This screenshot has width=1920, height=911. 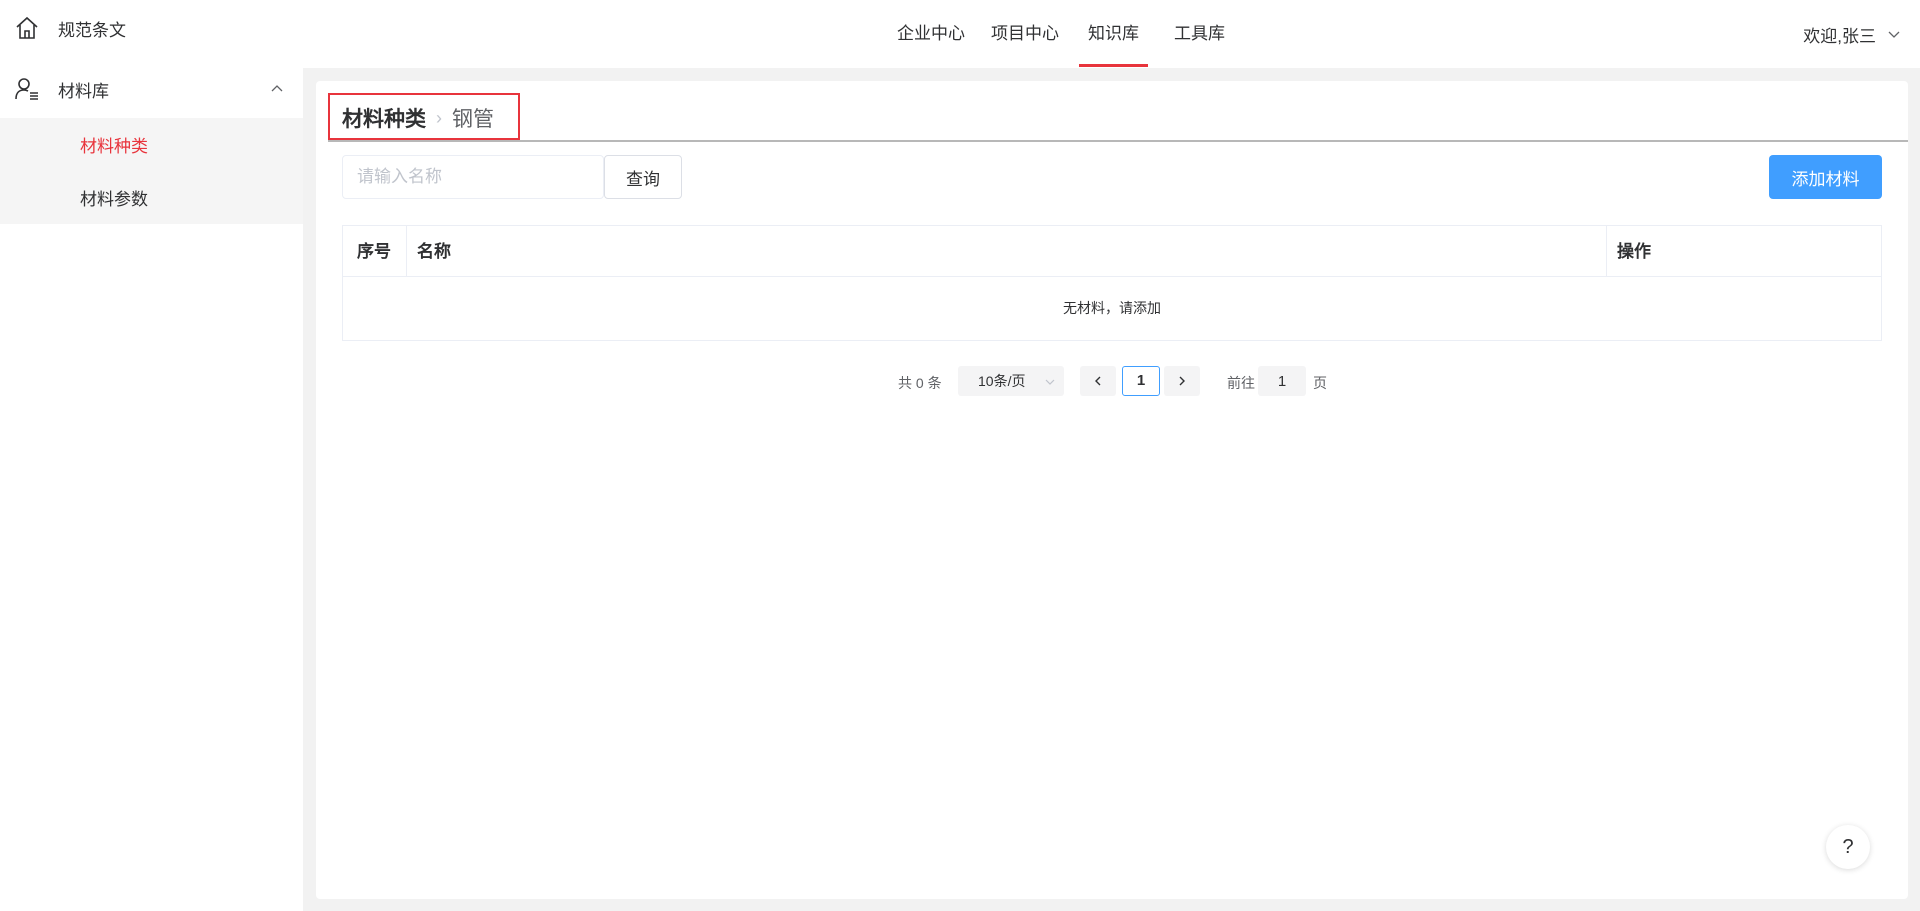 I want to click on page-size-select: 10条/页, so click(x=1011, y=381).